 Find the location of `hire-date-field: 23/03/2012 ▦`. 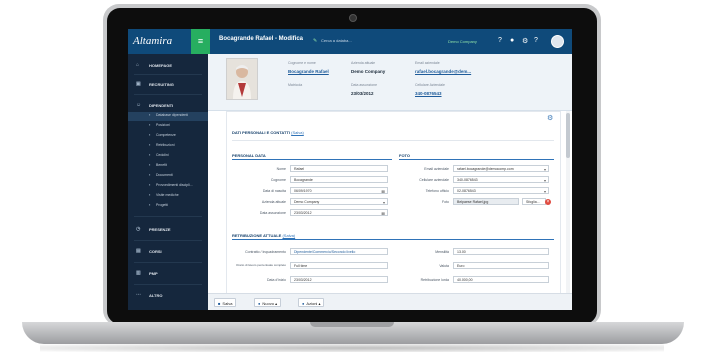

hire-date-field: 23/03/2012 ▦ is located at coordinates (339, 212).